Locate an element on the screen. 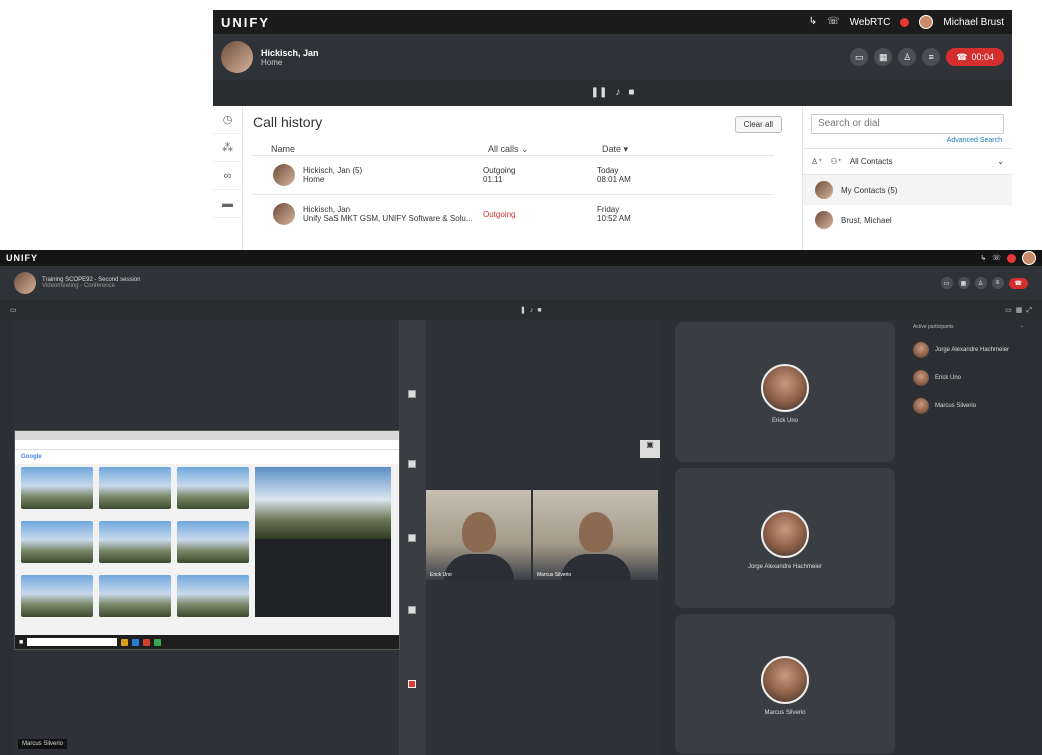  contact-group: My Contacts (5) is located at coordinates (907, 190).